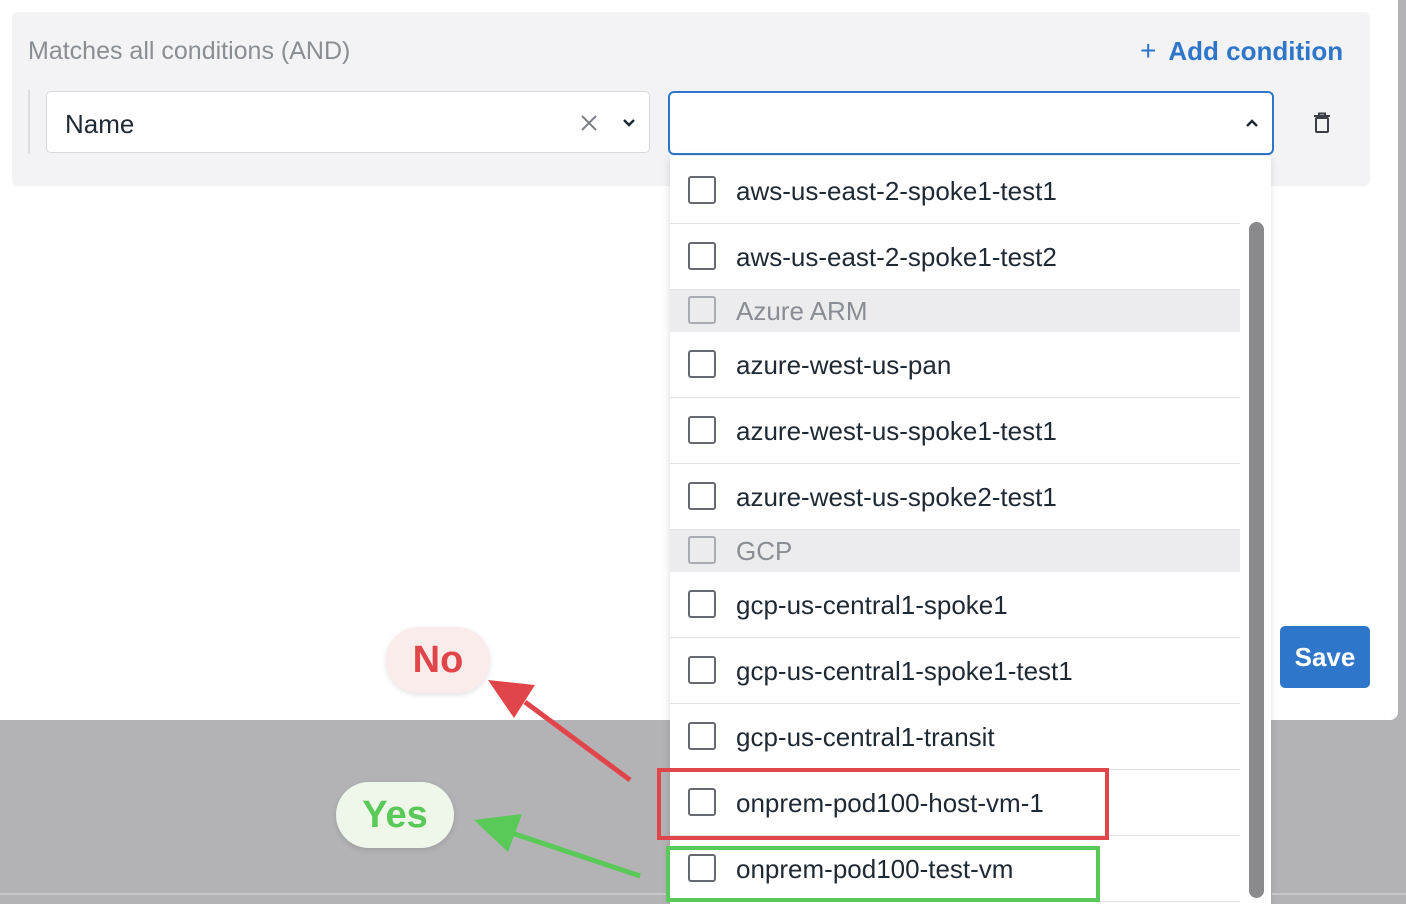 The image size is (1406, 904). I want to click on dropdown-group-header: GCP, so click(955, 551).